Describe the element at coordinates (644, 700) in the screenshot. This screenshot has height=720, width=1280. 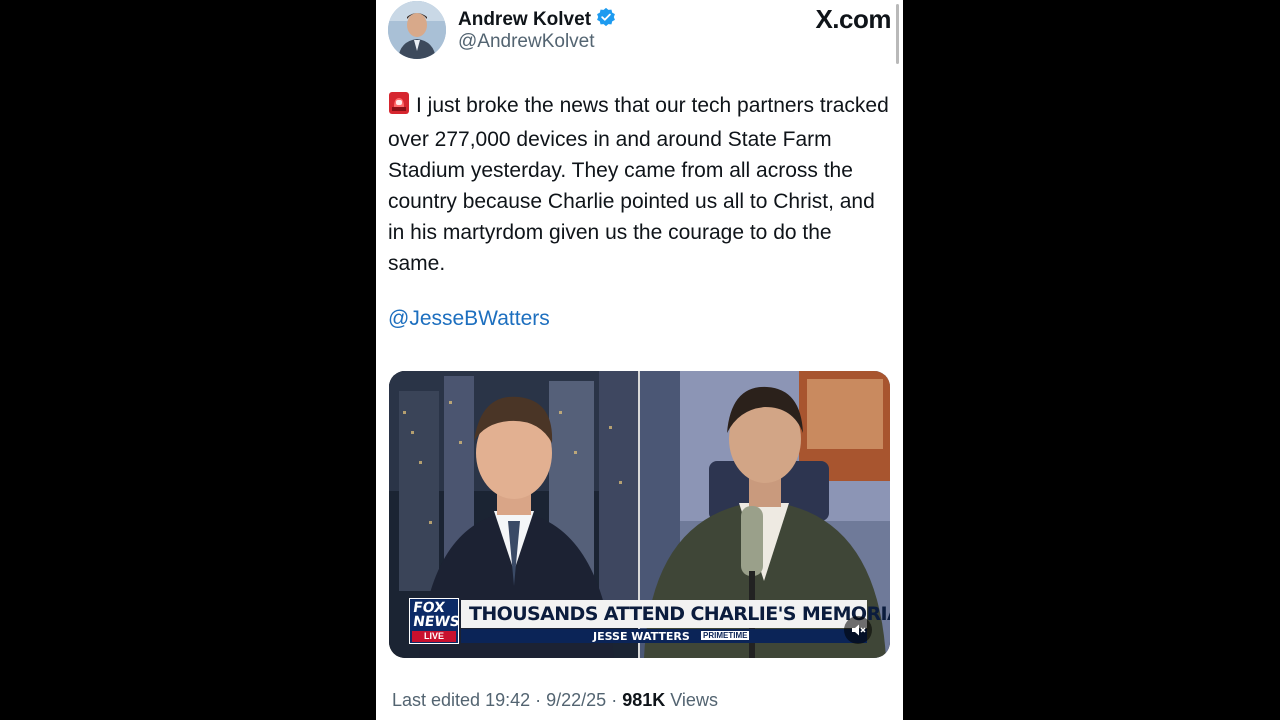
I see `views-count: 981K` at that location.